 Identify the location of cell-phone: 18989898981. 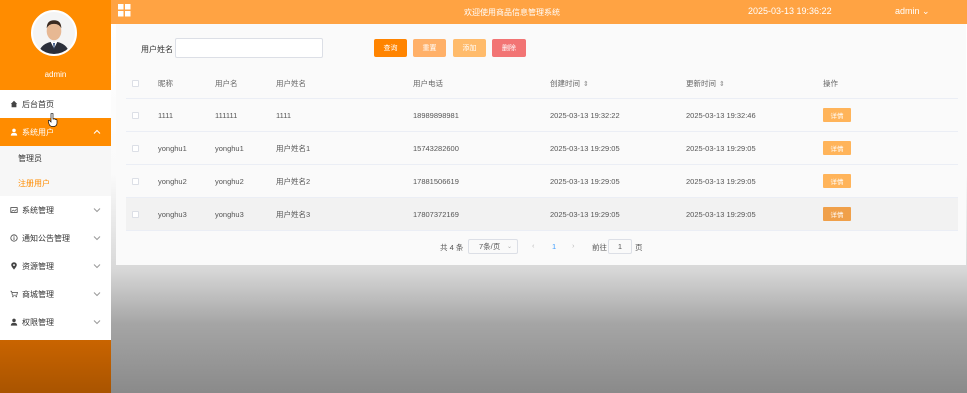
(436, 115).